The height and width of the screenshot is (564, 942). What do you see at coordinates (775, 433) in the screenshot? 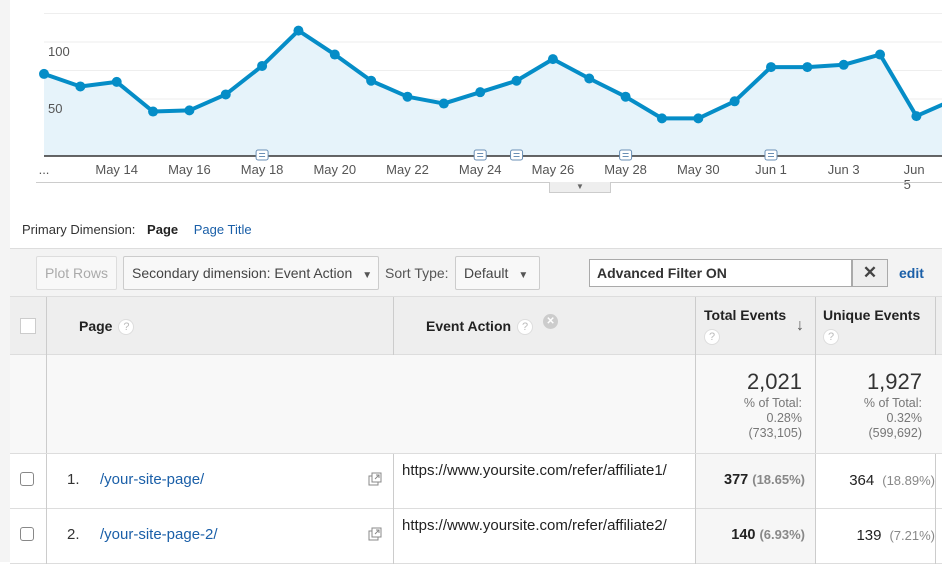
I see `pct-total: (733,105)` at bounding box center [775, 433].